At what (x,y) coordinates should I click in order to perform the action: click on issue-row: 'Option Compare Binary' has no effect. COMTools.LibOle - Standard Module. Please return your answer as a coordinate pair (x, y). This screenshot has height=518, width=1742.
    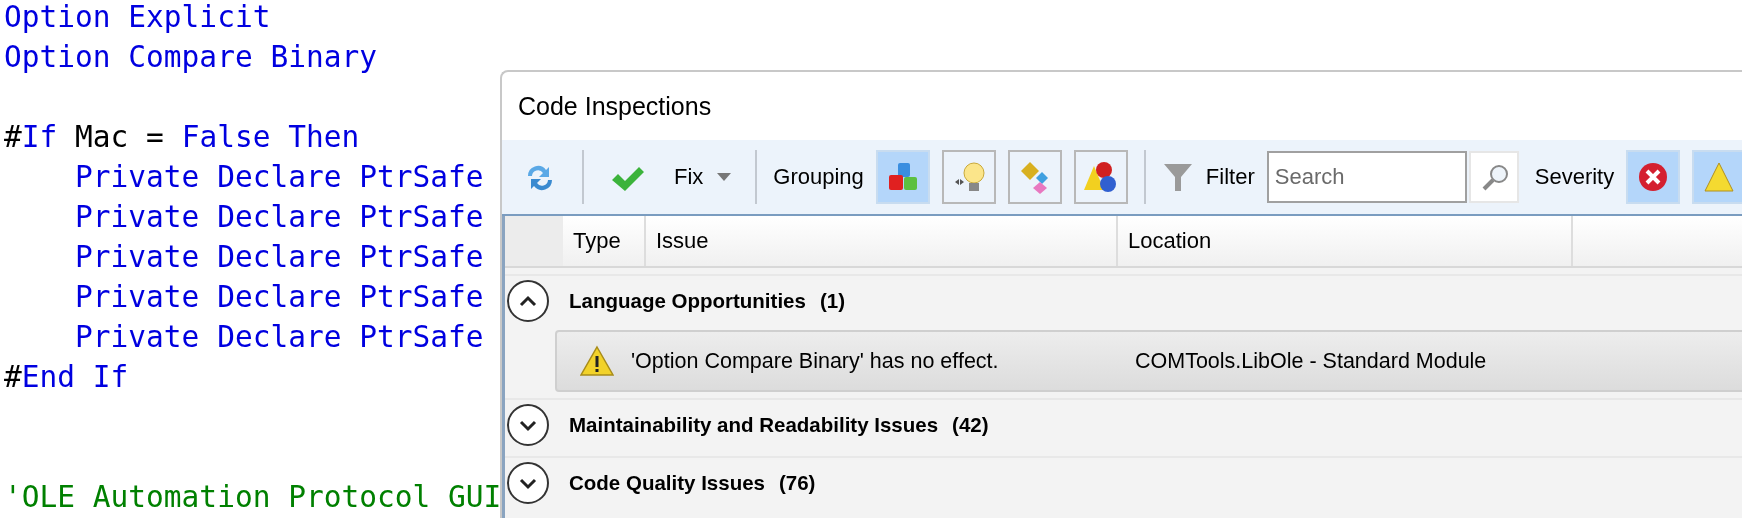
    Looking at the image, I should click on (1148, 361).